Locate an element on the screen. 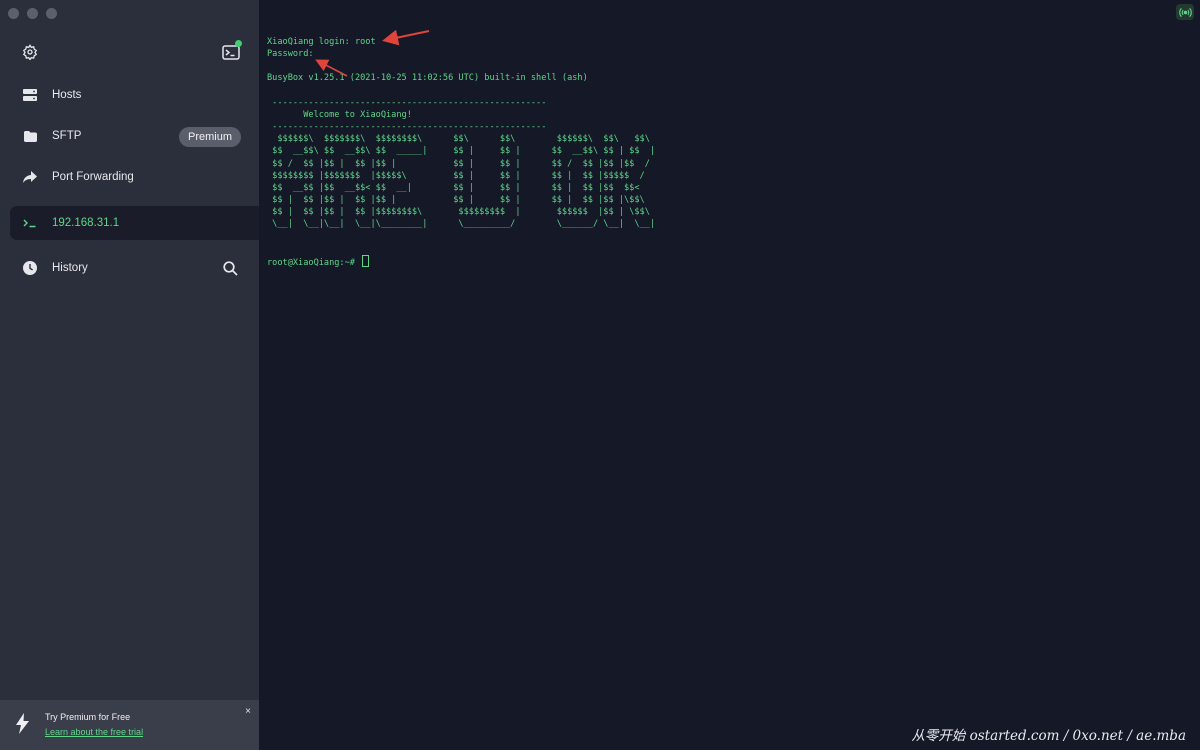 This screenshot has width=1200, height=750. terminal-line: XiaoQiang login: root is located at coordinates (321, 42).